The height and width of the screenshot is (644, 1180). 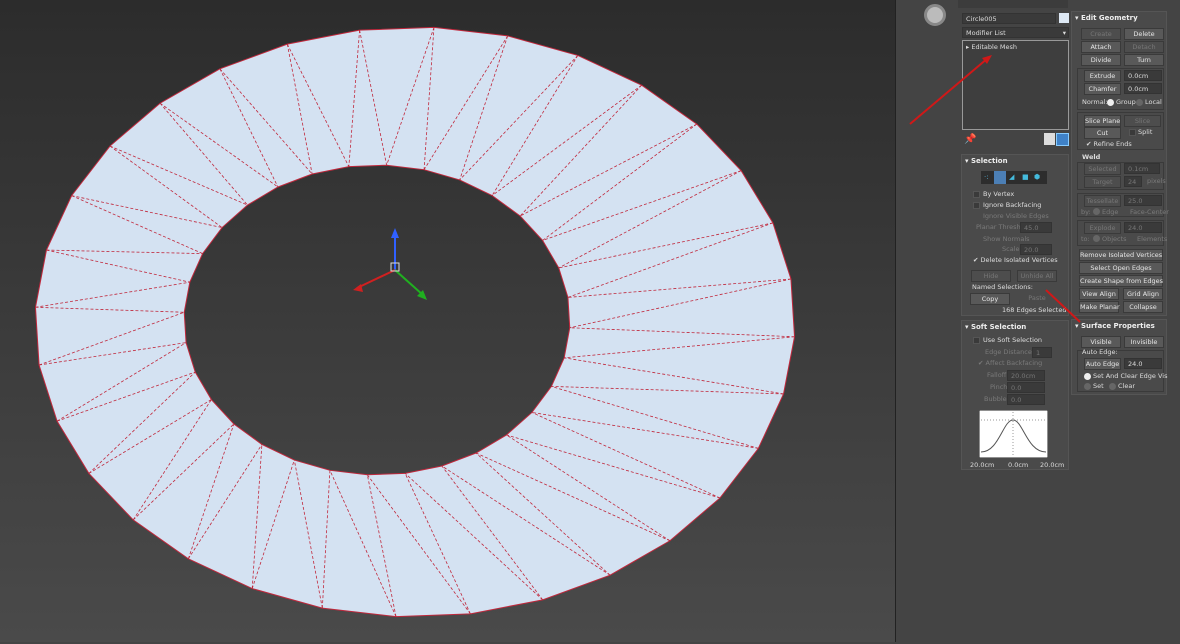 What do you see at coordinates (1049, 139) in the screenshot?
I see `configure-icon` at bounding box center [1049, 139].